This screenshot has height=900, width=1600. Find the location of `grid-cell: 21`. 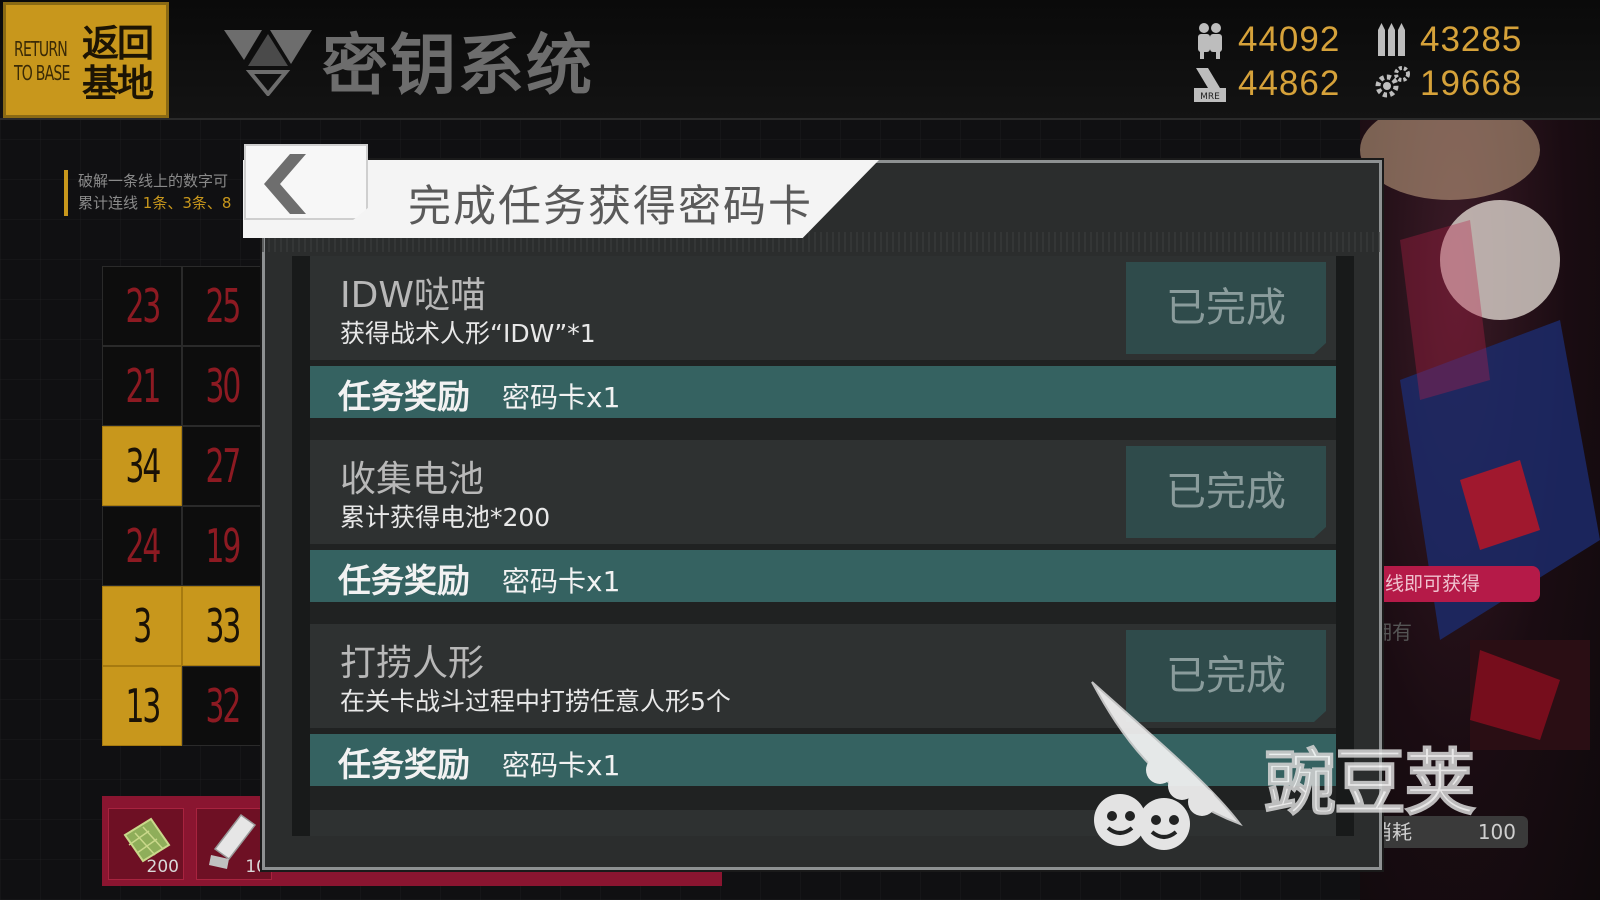

grid-cell: 21 is located at coordinates (142, 386).